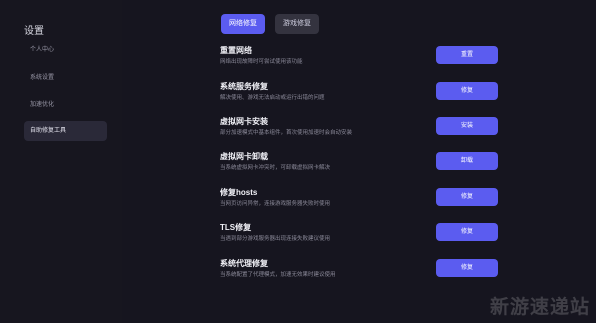 This screenshot has width=596, height=323. Describe the element at coordinates (244, 156) in the screenshot. I see `row-title: 虚拟网卡卸载` at that location.